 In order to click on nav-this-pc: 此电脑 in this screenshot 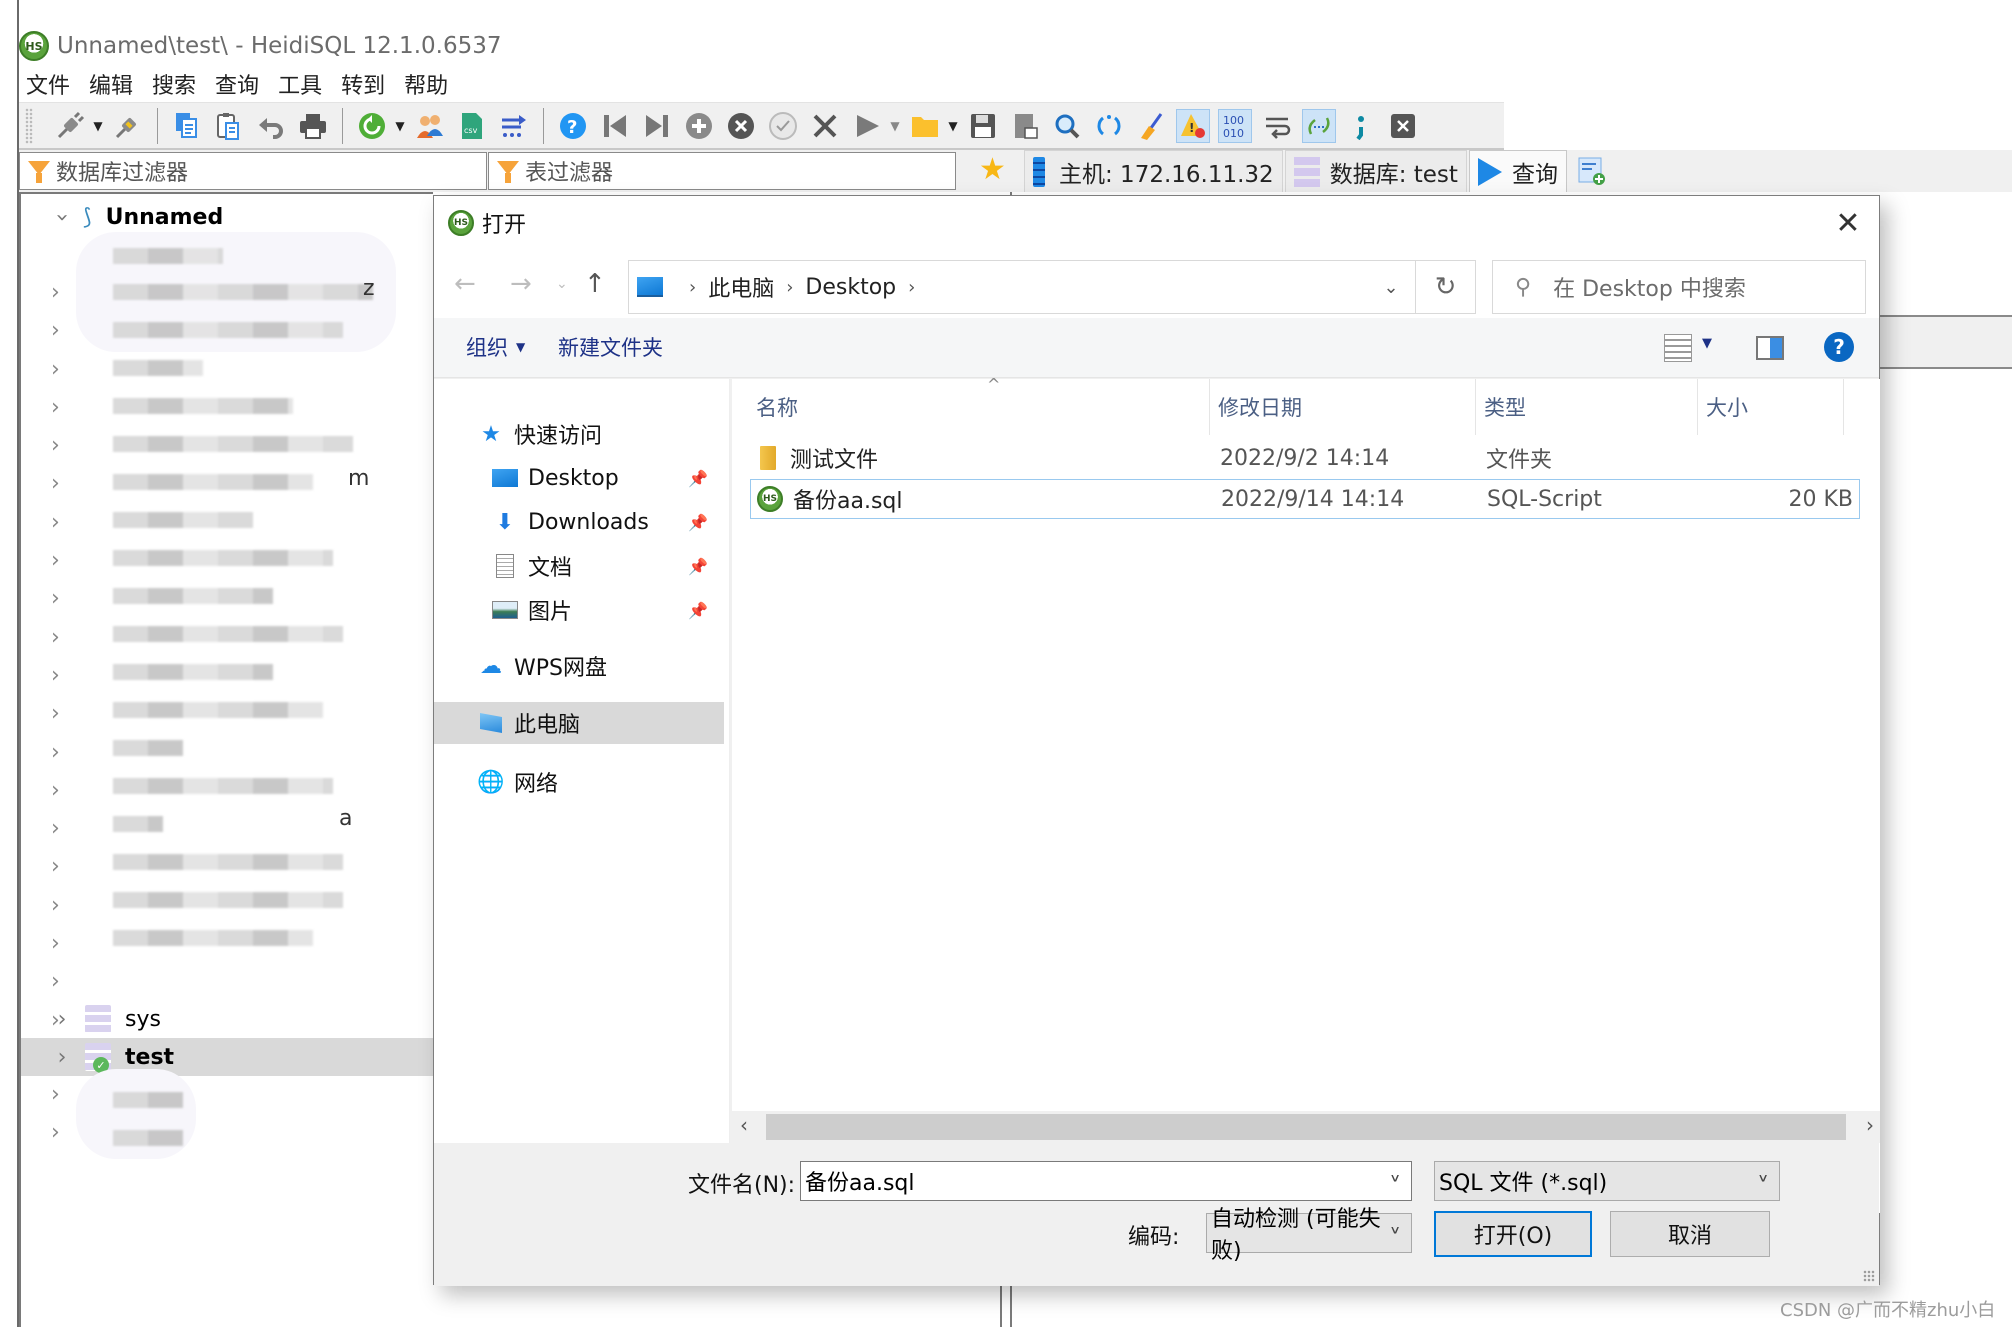, I will do `click(579, 723)`.